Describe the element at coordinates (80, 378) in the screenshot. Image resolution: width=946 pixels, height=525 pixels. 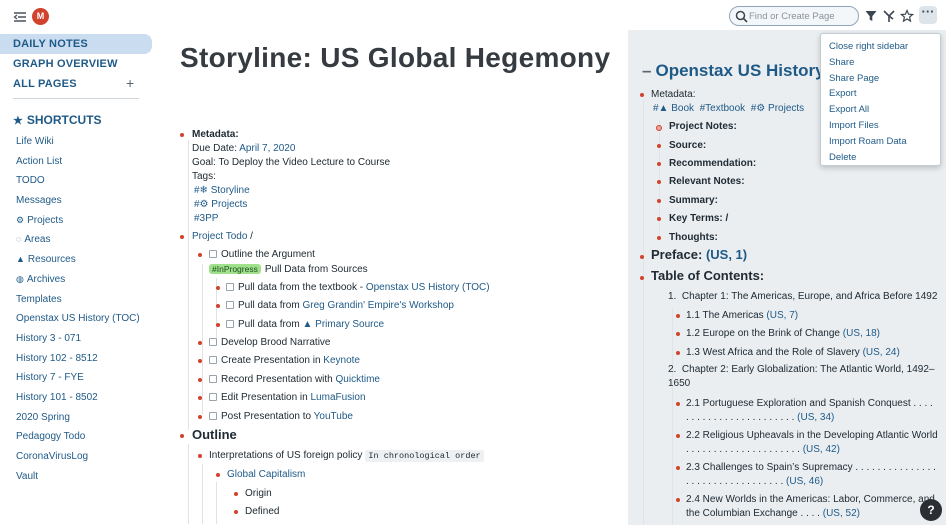
I see `shortcut-item: History 7 - FYE` at that location.